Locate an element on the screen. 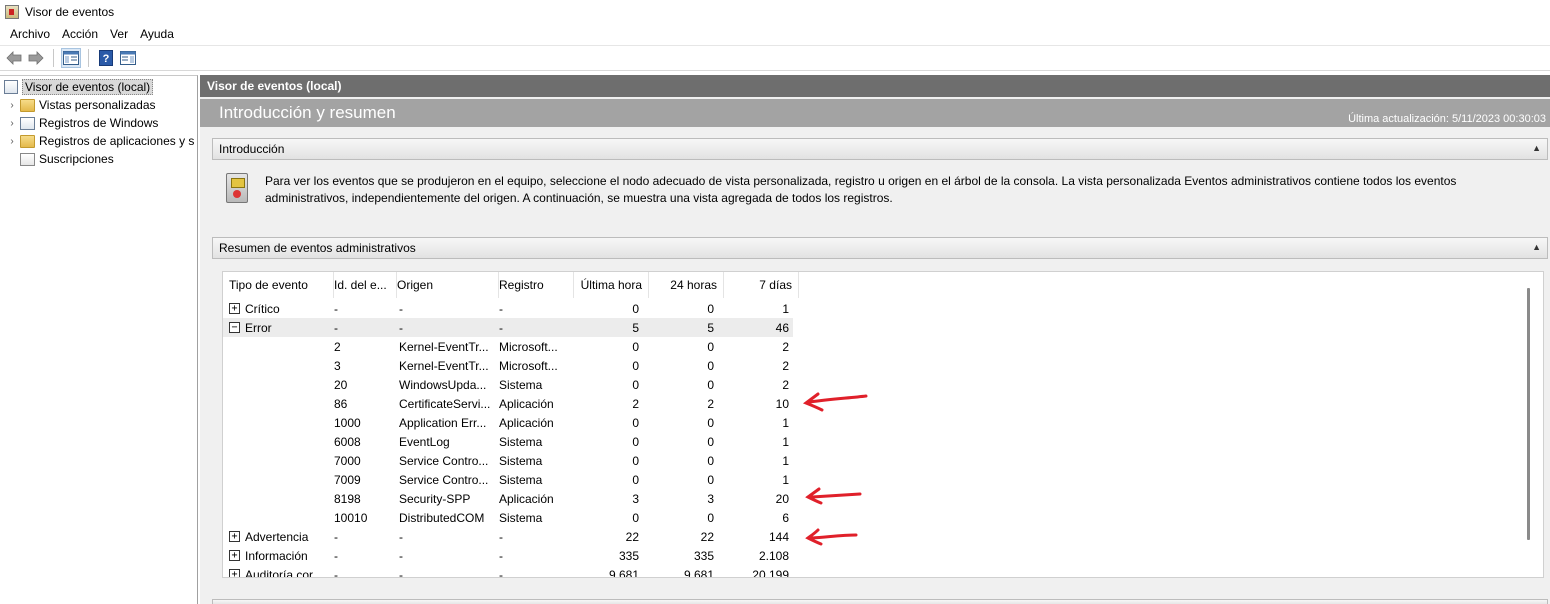  tree-item-label: Registros de aplicaciones y s is located at coordinates (117, 141).